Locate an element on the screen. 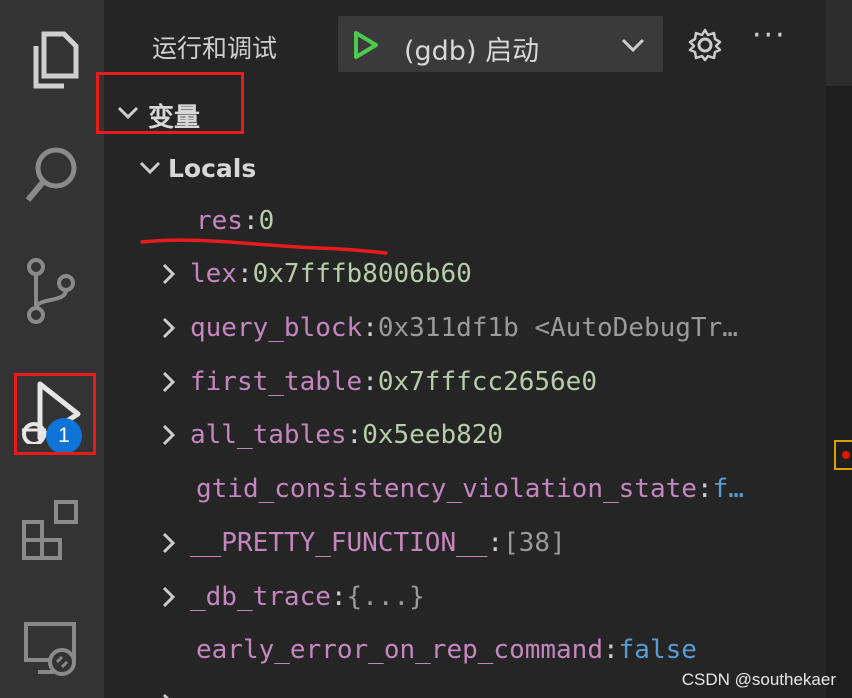  variable-row: _db_trace: {...} is located at coordinates (292, 597).